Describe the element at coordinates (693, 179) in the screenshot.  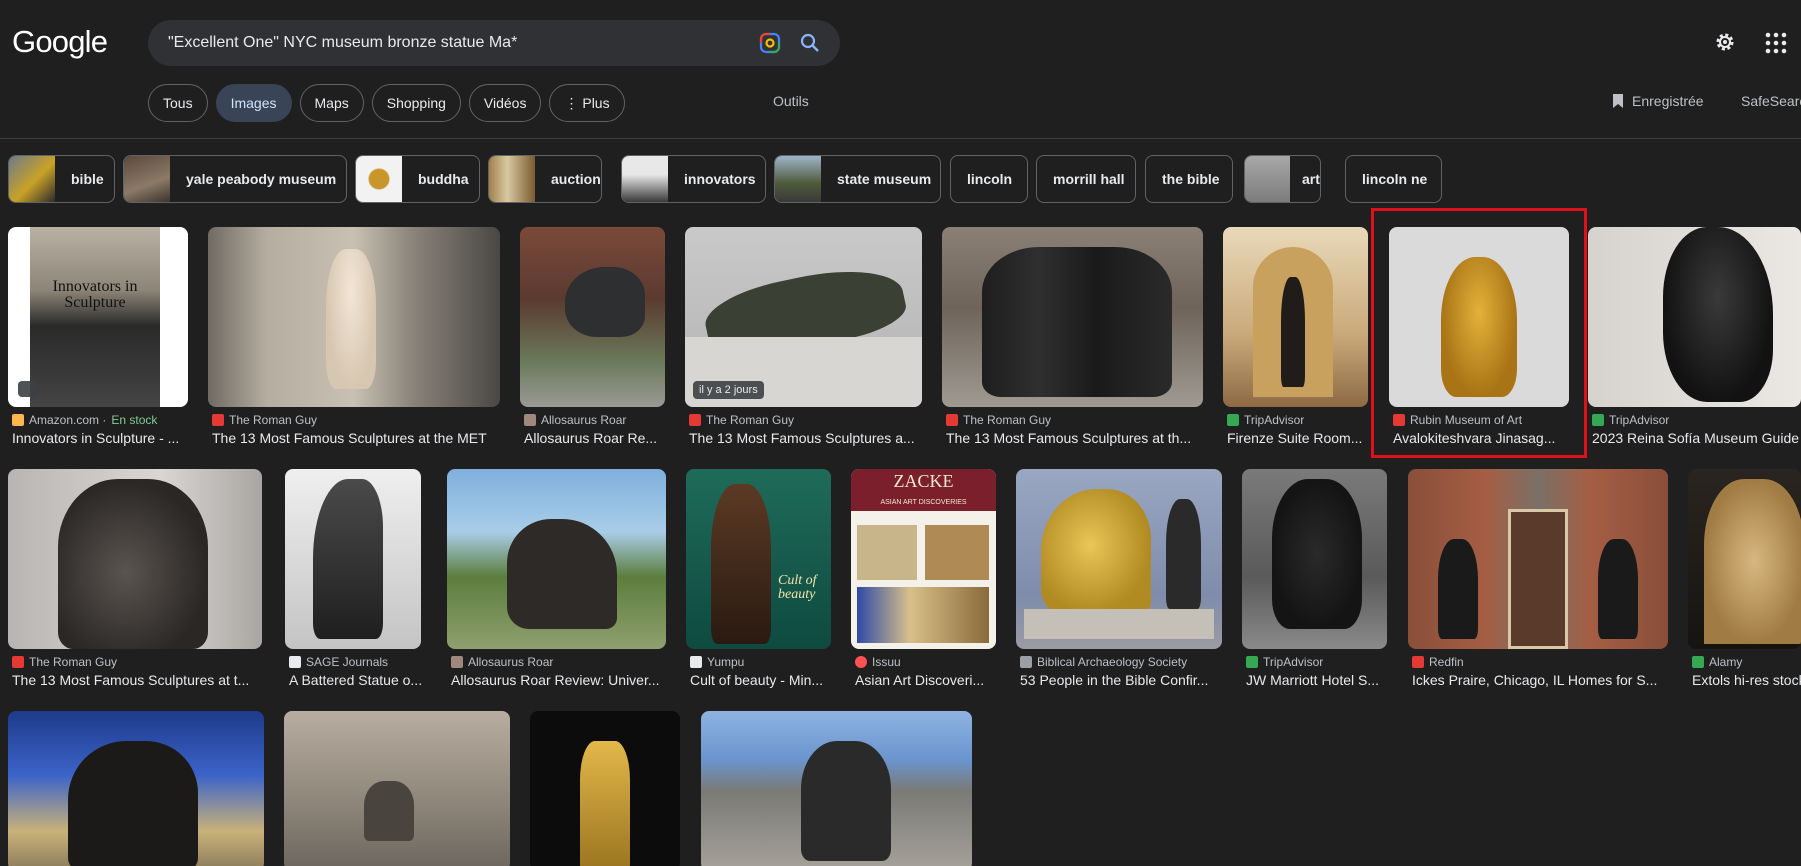
I see `chip-innovators: innovators` at that location.